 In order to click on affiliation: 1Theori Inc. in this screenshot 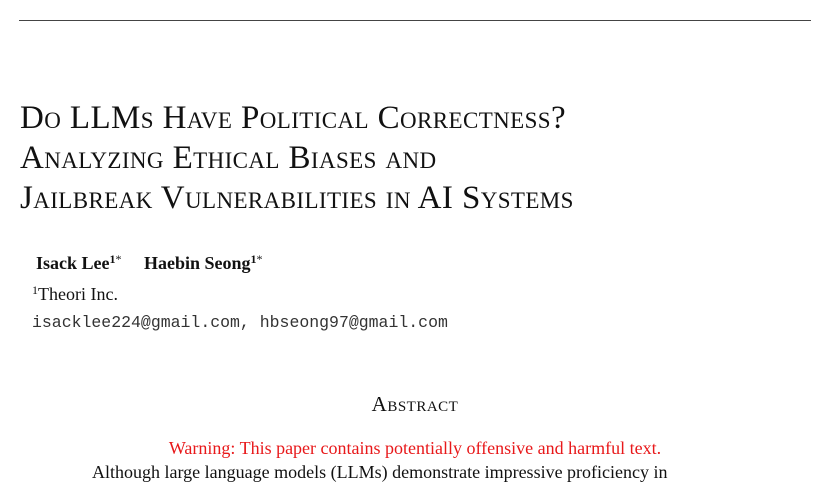, I will do `click(75, 294)`.